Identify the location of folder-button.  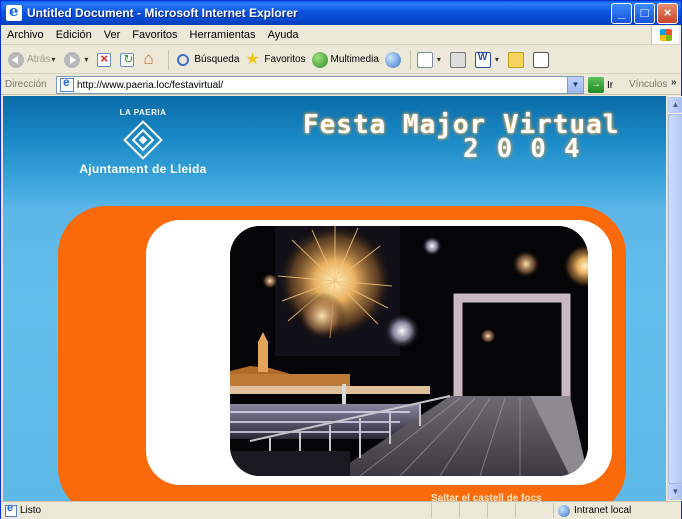
(517, 60).